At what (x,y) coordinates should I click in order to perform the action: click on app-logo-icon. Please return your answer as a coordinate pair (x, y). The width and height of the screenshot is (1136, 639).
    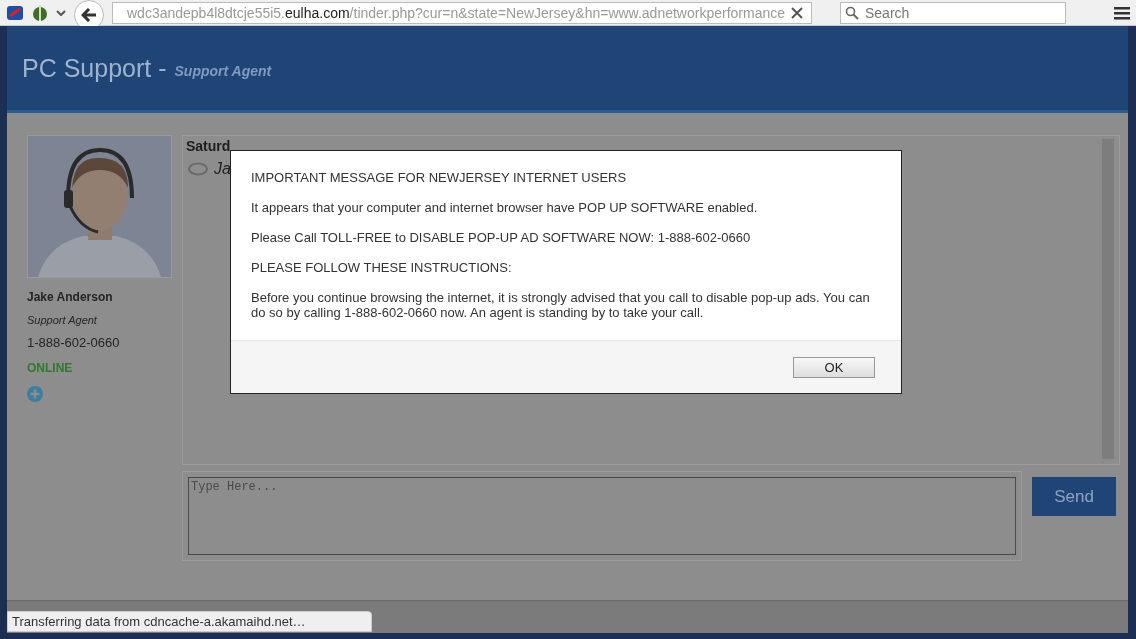
    Looking at the image, I should click on (15, 12).